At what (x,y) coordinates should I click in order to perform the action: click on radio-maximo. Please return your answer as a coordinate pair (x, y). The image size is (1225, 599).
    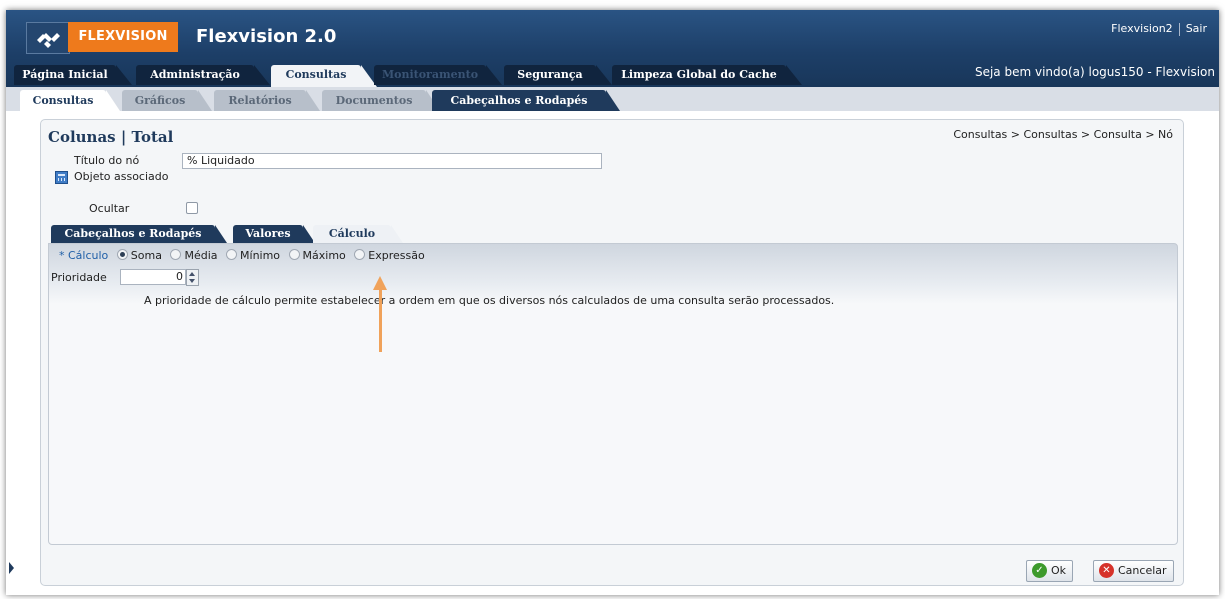
    Looking at the image, I should click on (294, 254).